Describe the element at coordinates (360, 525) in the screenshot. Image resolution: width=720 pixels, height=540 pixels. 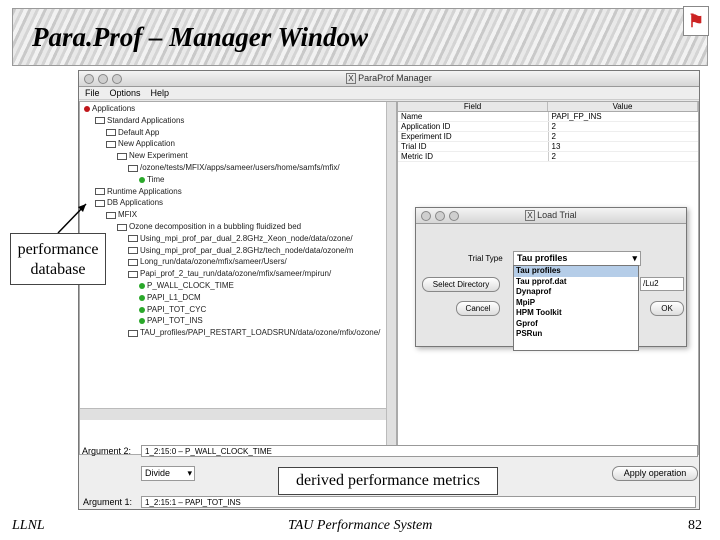
I see `footer-title: TAU Performance System` at that location.